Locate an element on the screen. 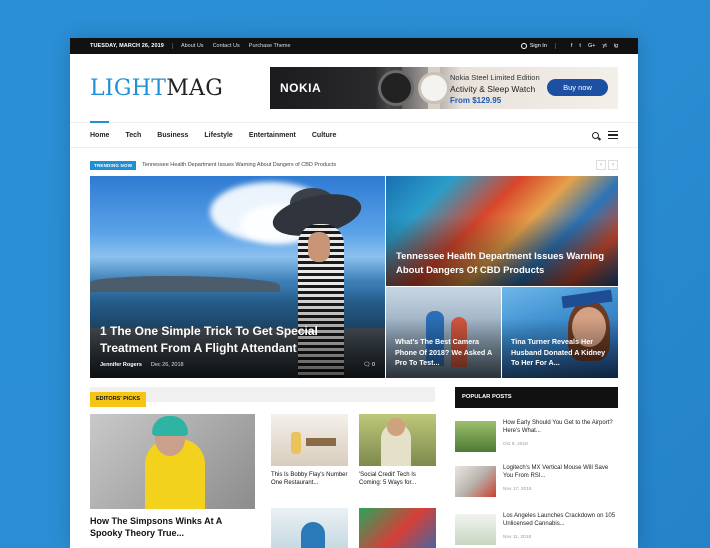 The image size is (710, 548). ad-line2: Activity & Sleep Watch is located at coordinates (493, 89).